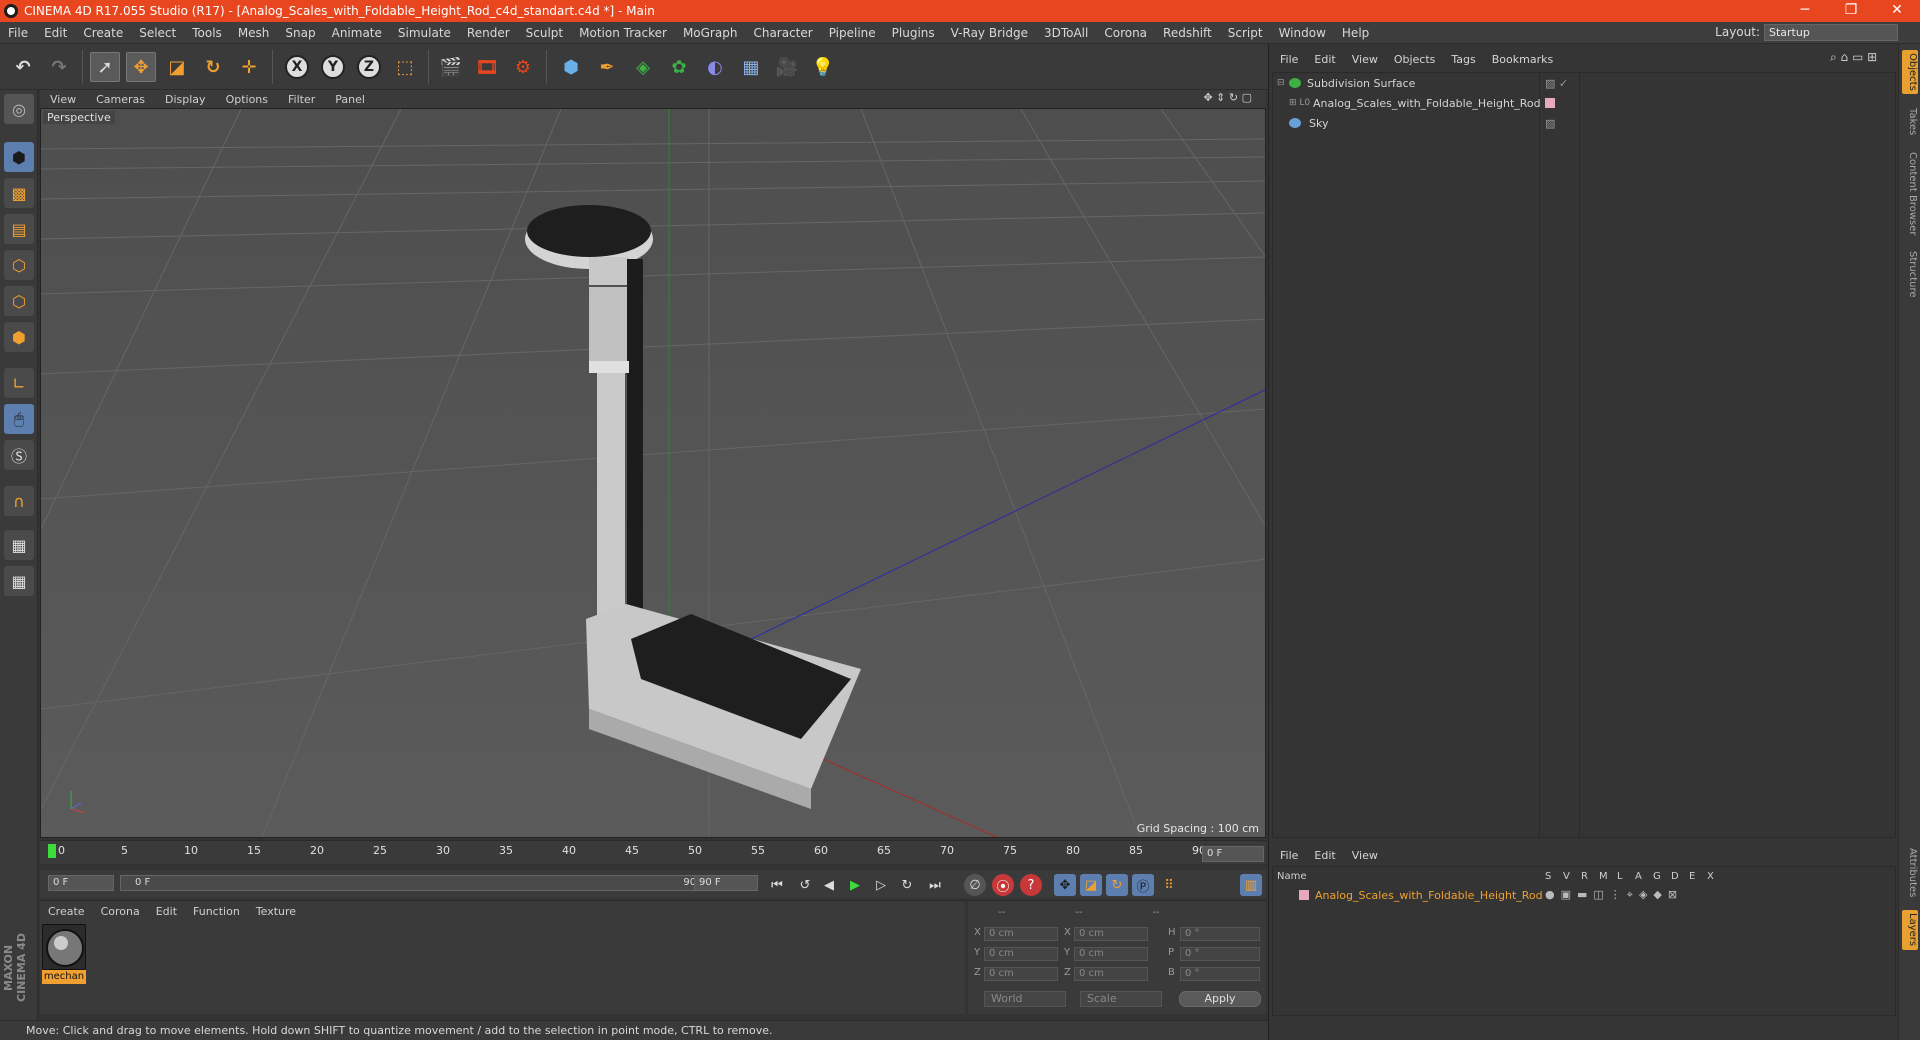  Describe the element at coordinates (207, 33) in the screenshot. I see `menu-tools: Tools` at that location.